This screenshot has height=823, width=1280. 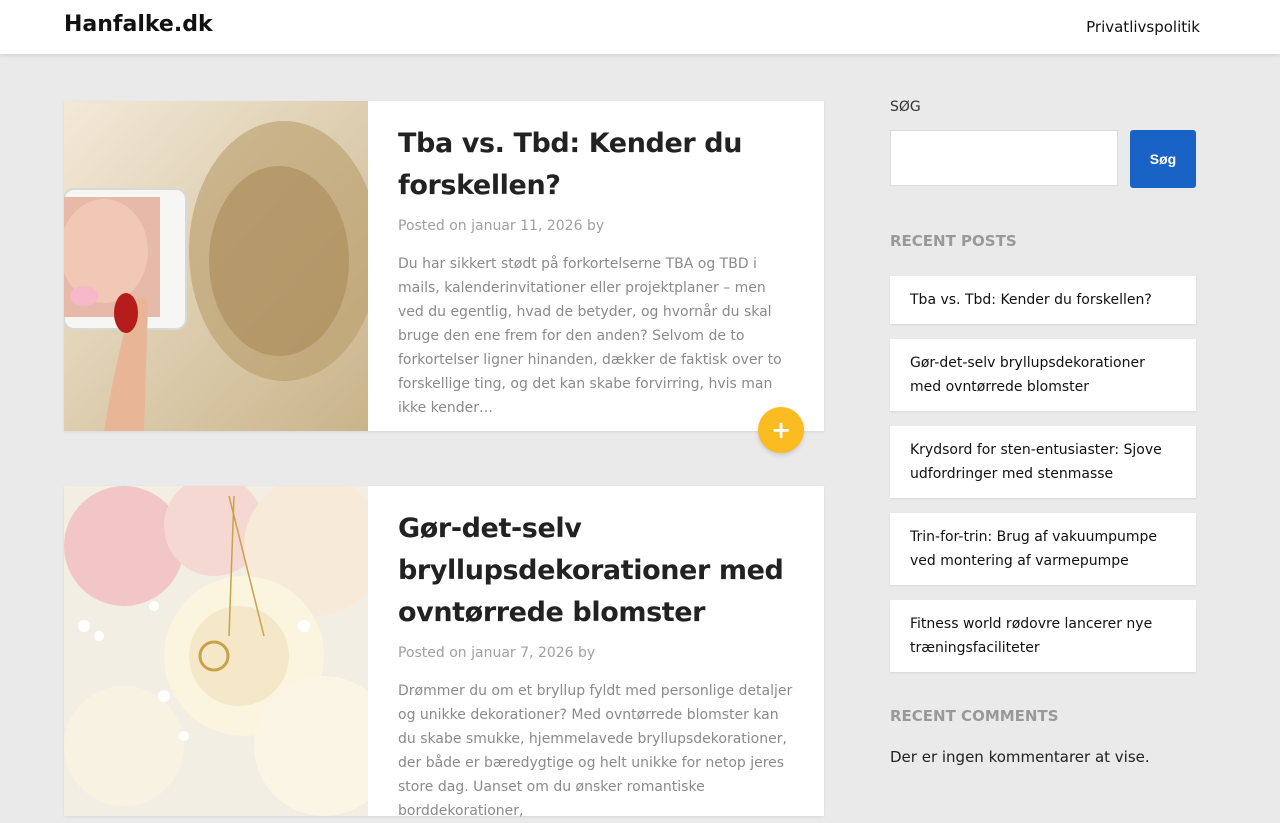 I want to click on recent-posts-title: RECENT POSTS, so click(x=953, y=241).